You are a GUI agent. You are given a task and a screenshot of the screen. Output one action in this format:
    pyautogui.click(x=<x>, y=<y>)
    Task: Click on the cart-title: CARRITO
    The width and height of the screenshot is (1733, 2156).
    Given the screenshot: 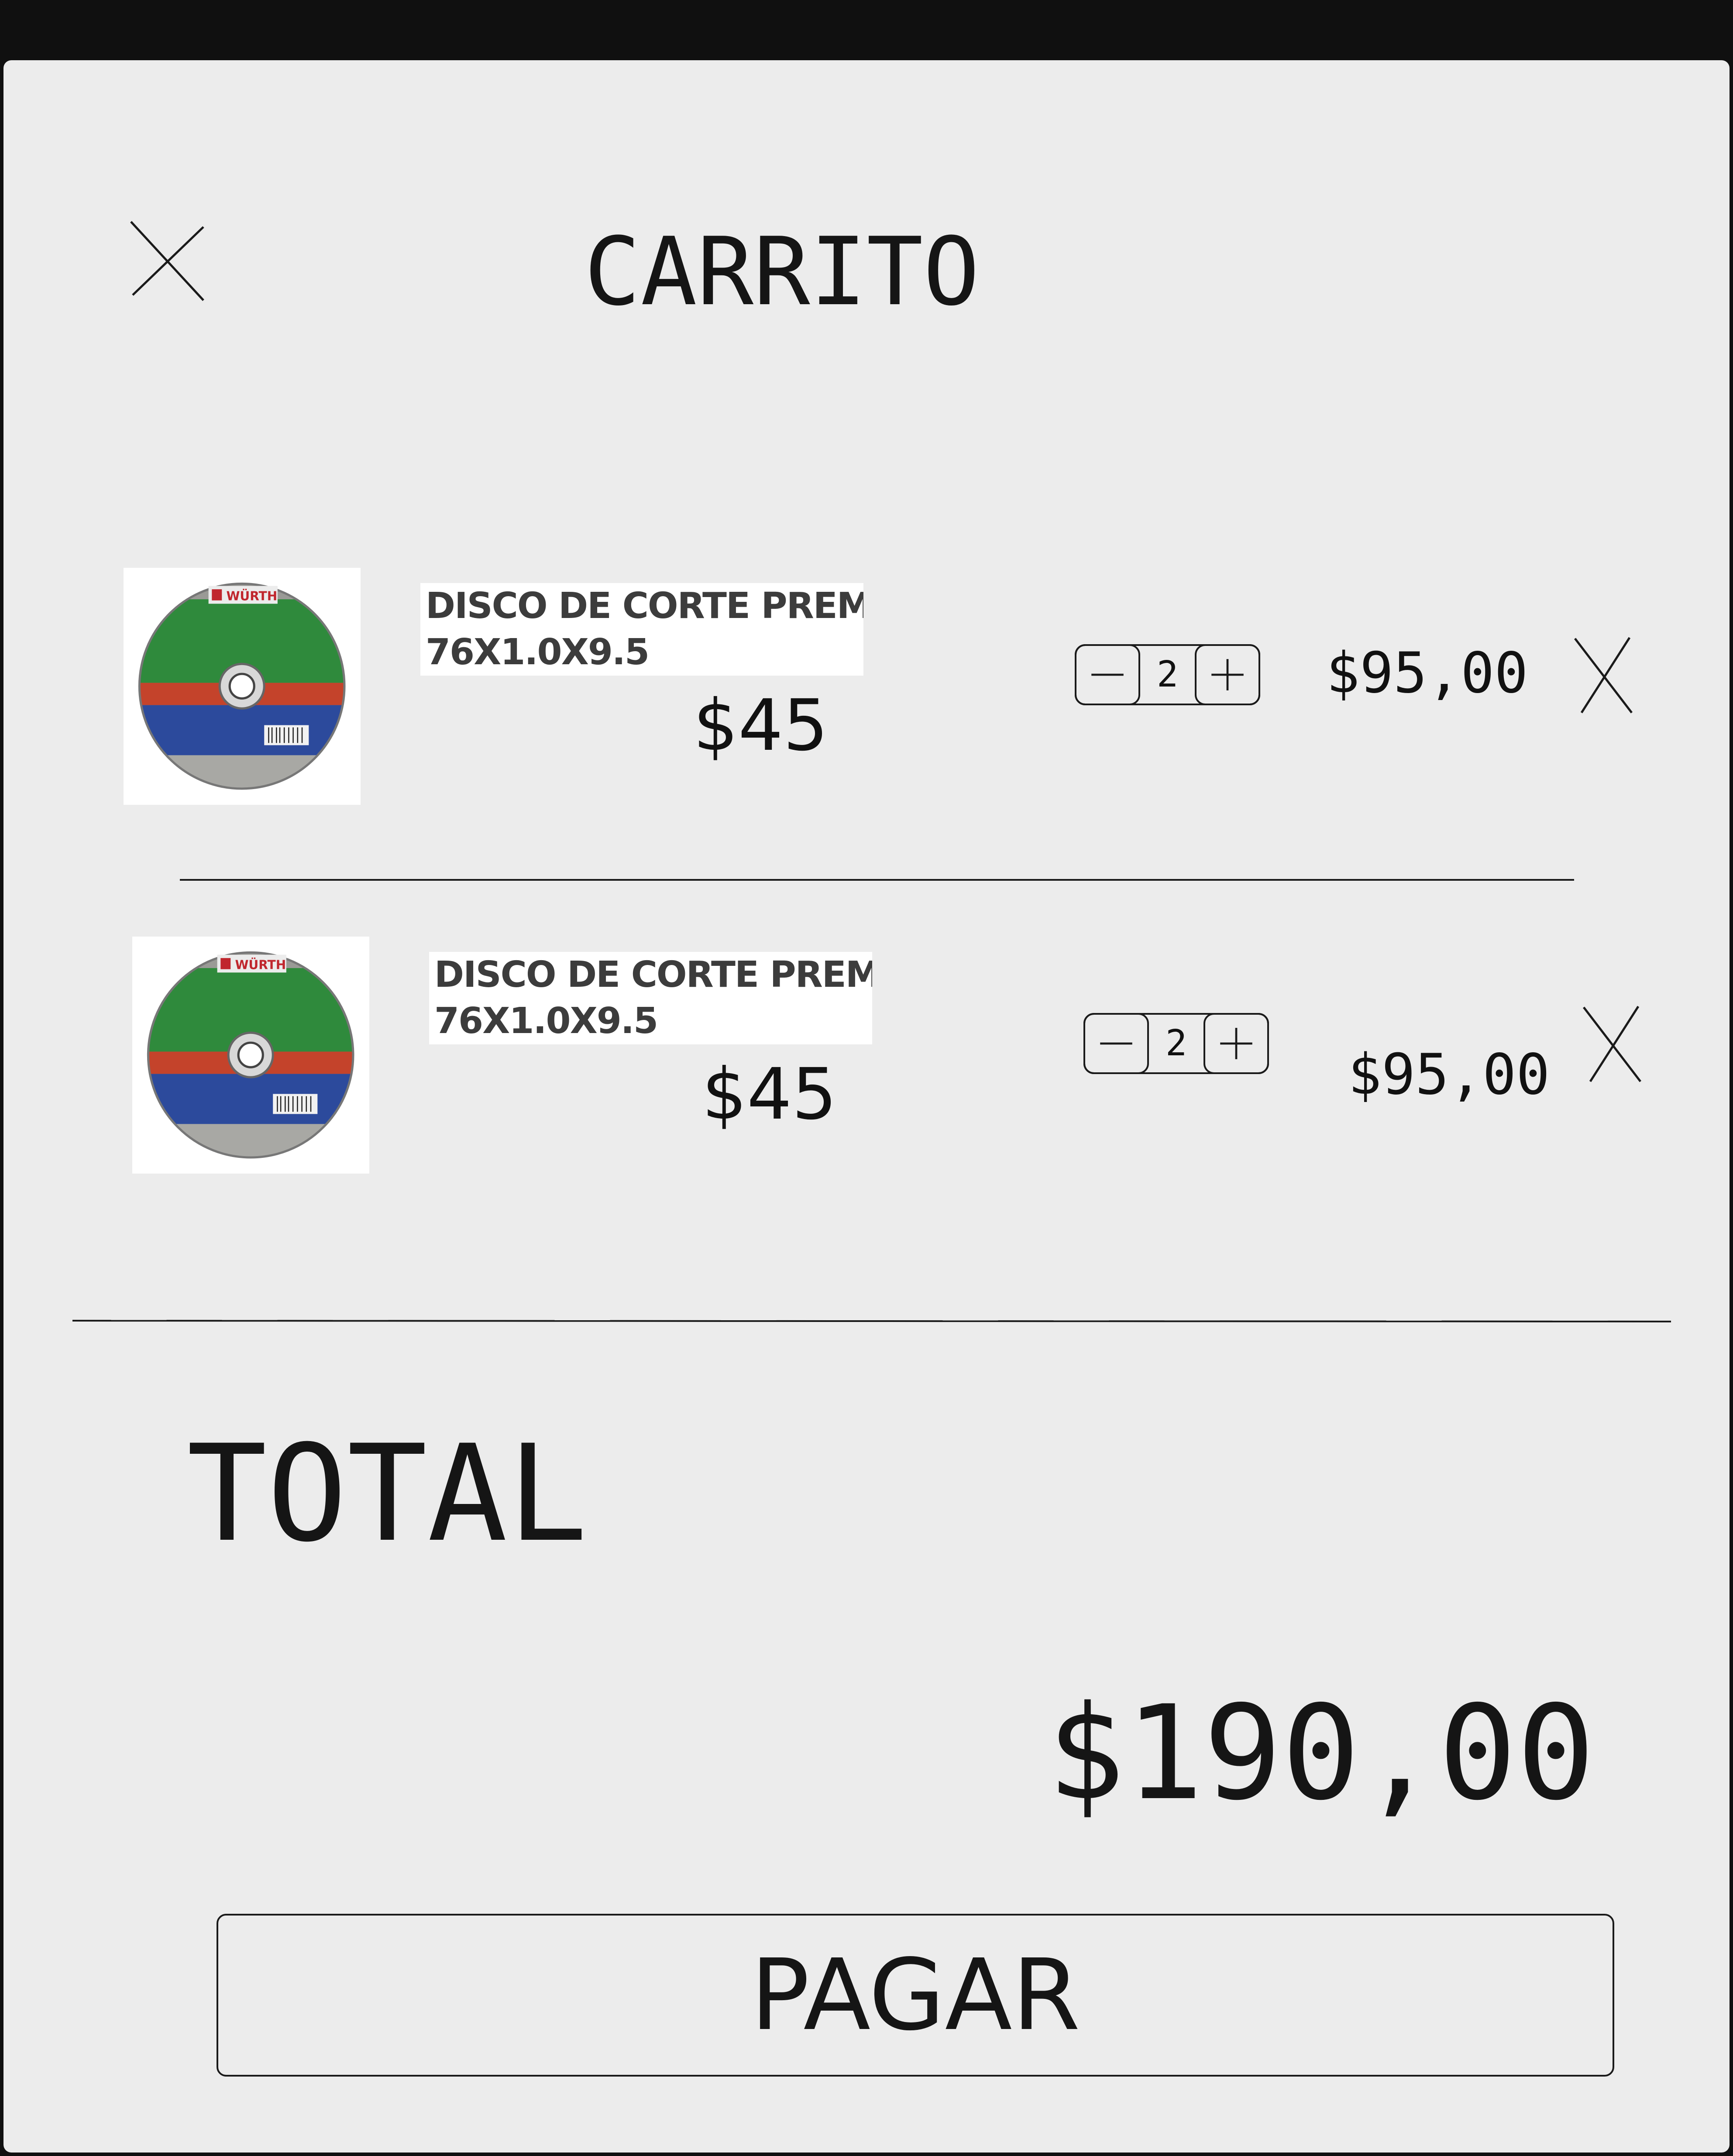 What is the action you would take?
    pyautogui.click(x=782, y=271)
    